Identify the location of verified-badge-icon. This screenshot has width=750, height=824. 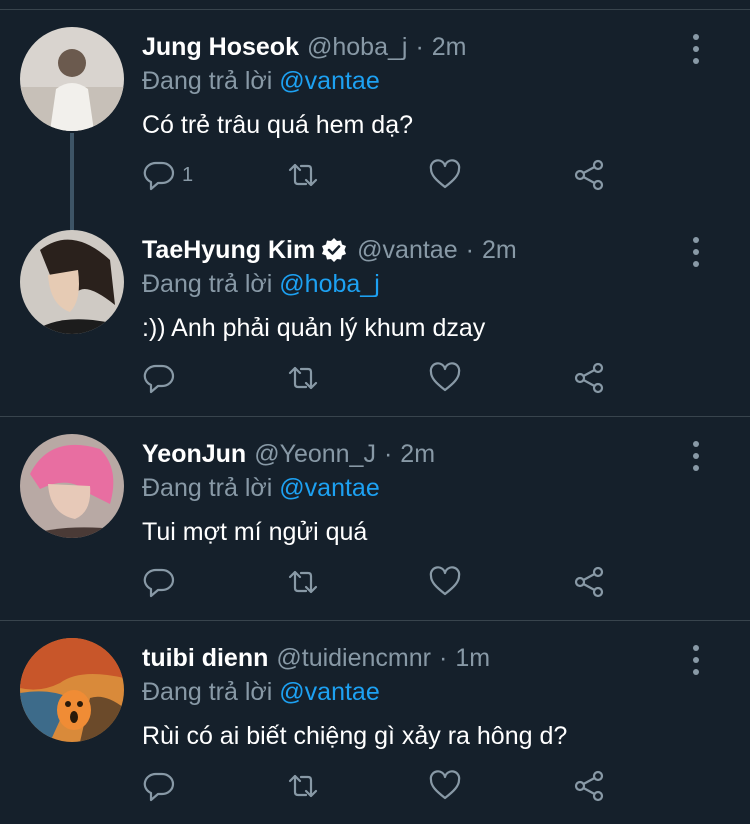
(334, 250).